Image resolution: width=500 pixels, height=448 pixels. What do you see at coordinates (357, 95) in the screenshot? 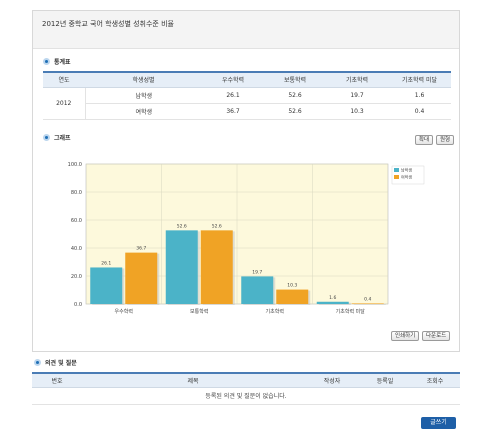
I see `value-cell: 19.7` at bounding box center [357, 95].